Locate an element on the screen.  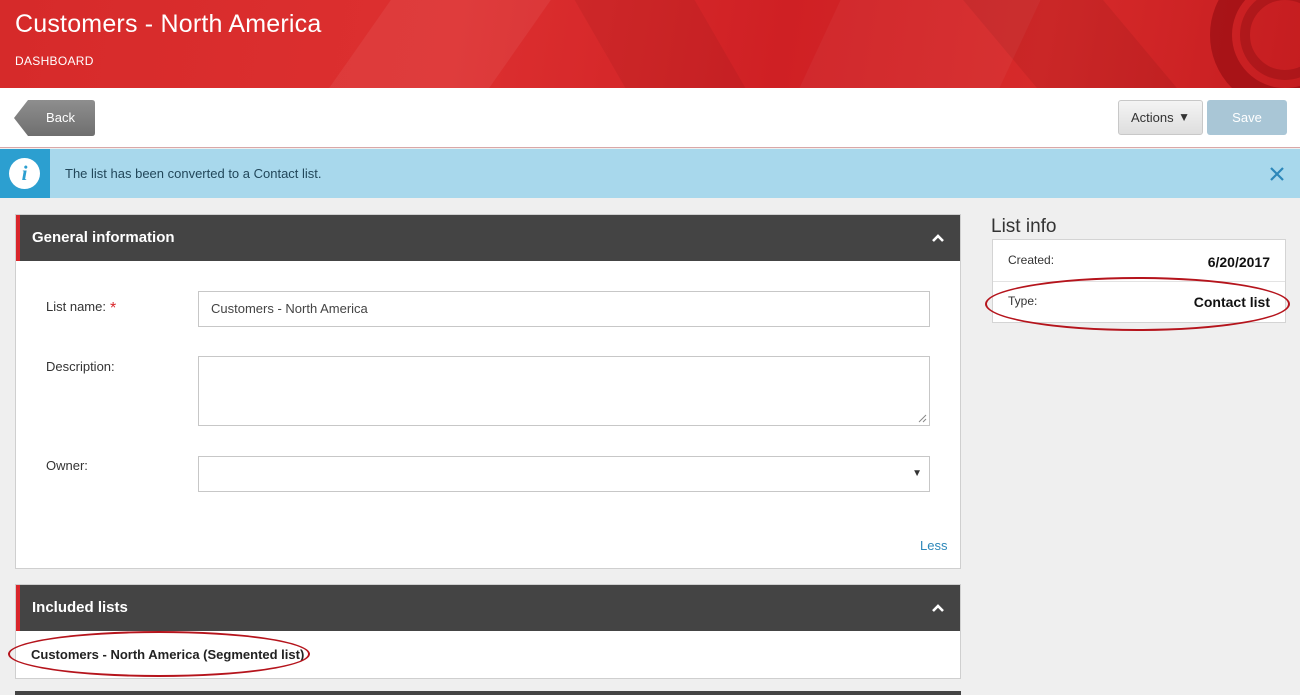
app-header: Customers - North America DASHBOARD is located at coordinates (650, 44).